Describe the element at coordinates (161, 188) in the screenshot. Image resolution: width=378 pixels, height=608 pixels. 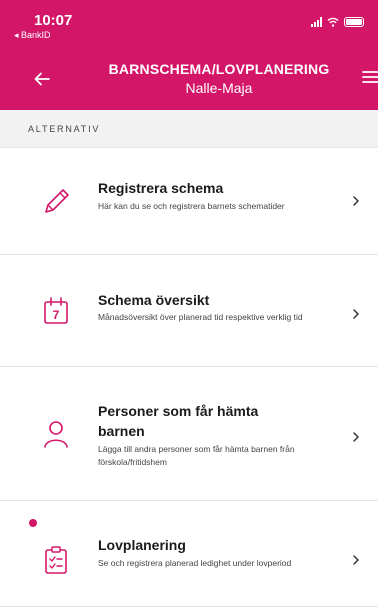
I see `item-title: Registrera schema` at that location.